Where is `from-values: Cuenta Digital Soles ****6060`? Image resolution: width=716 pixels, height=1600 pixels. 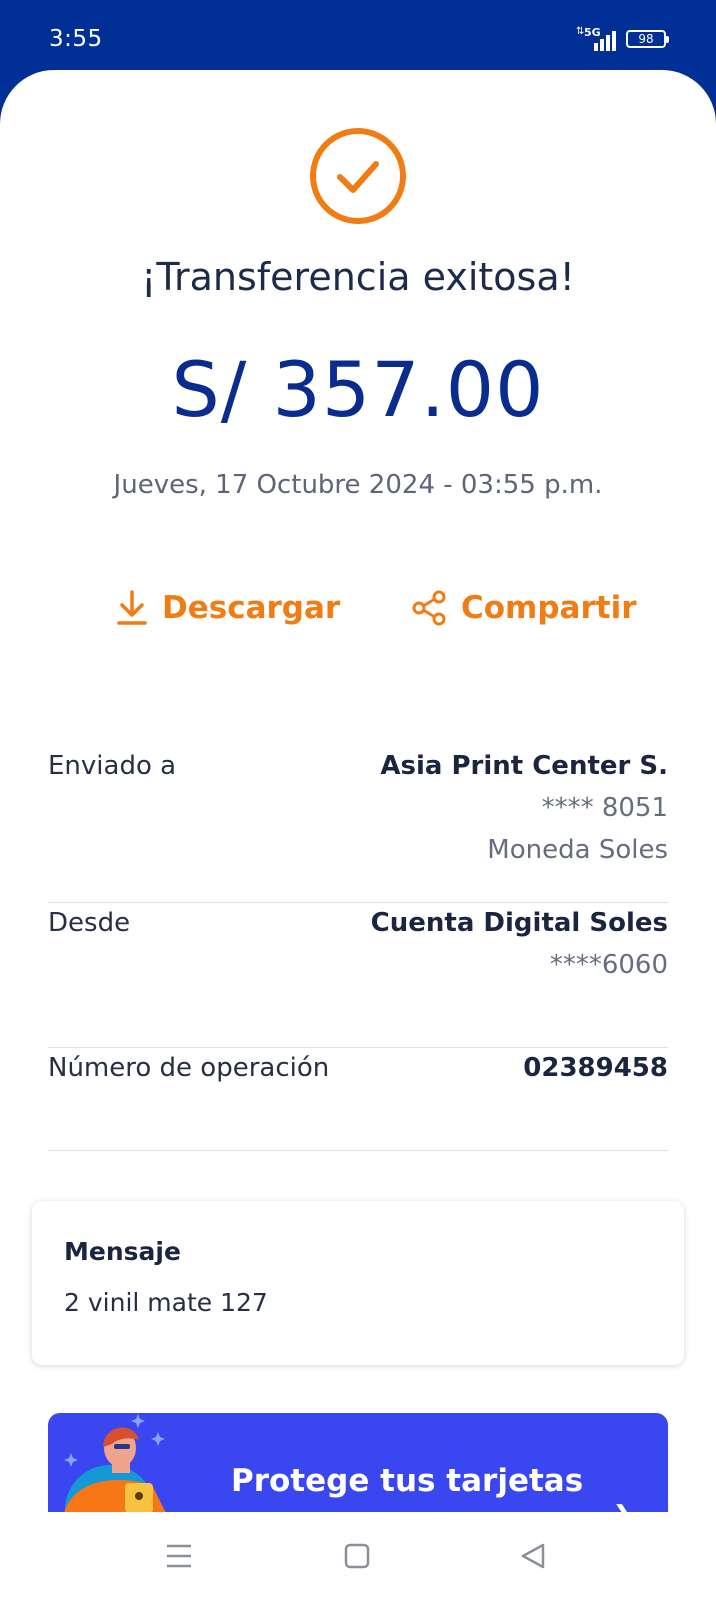 from-values: Cuenta Digital Soles ****6060 is located at coordinates (519, 944).